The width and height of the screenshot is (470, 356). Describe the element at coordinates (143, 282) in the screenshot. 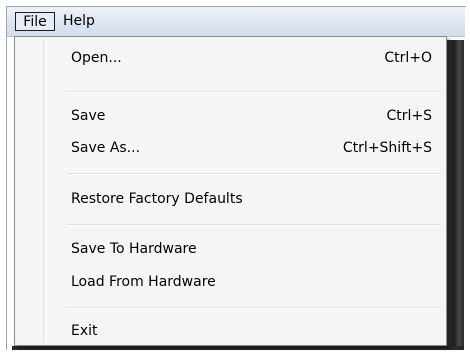

I see `menu-item-label: Load From Hardware` at that location.